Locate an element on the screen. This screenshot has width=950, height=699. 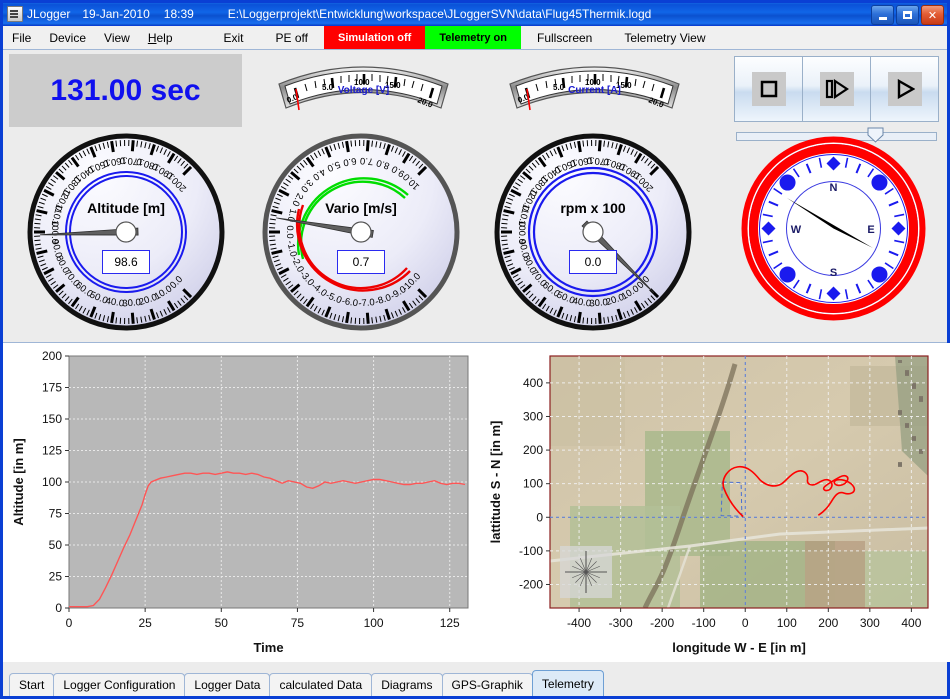
pause-step-button is located at coordinates (837, 89).